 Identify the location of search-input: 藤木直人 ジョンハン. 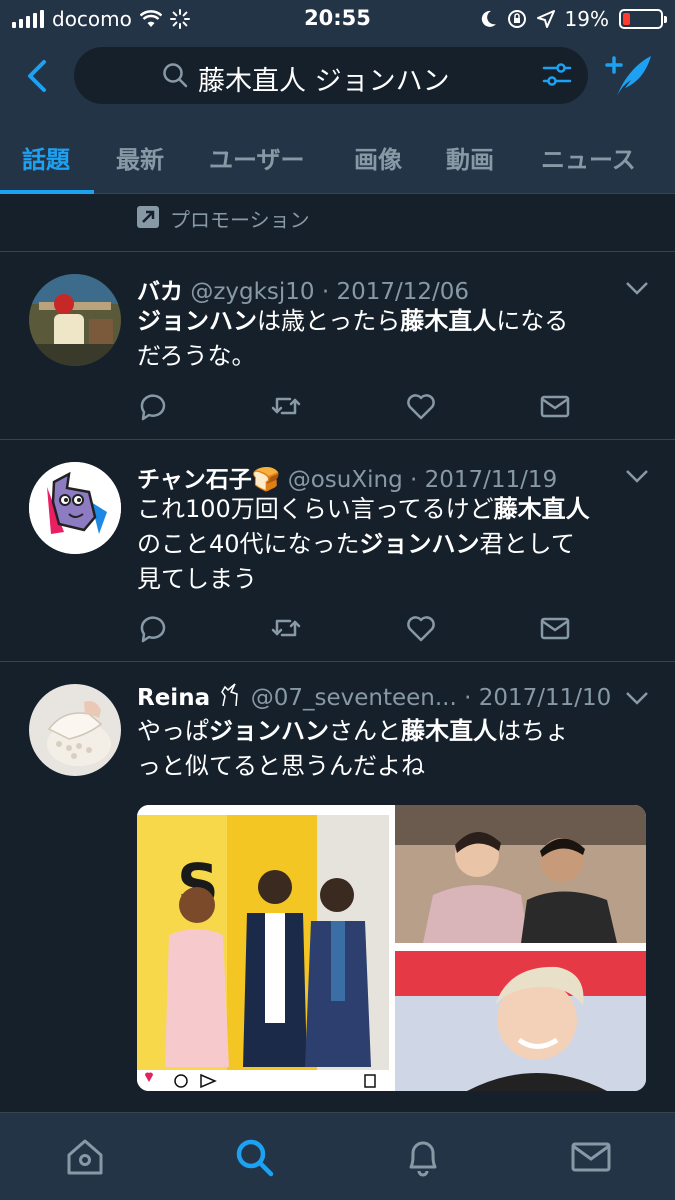
(331, 75).